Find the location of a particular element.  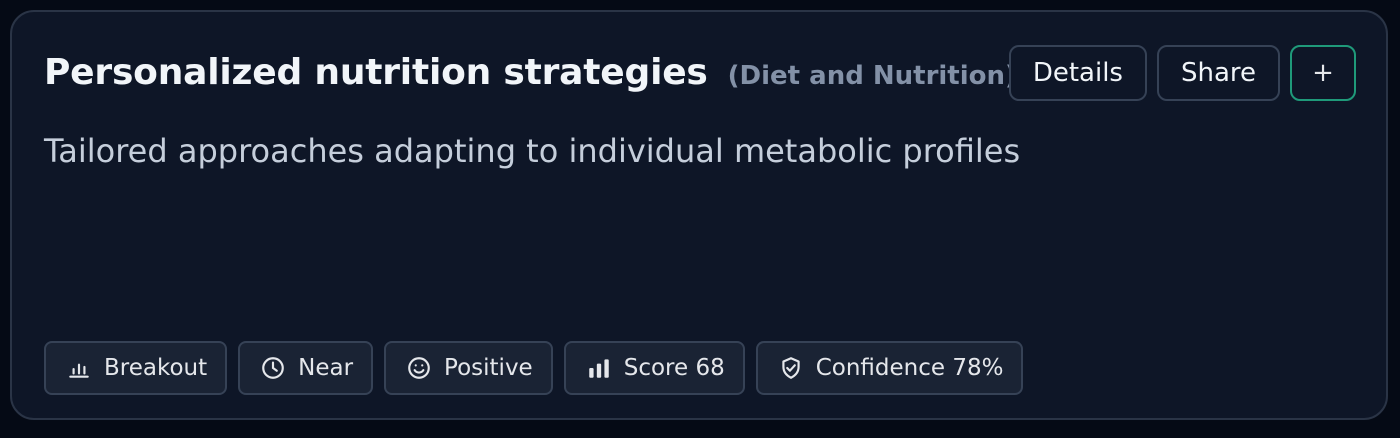

tag-label: Near is located at coordinates (326, 368).